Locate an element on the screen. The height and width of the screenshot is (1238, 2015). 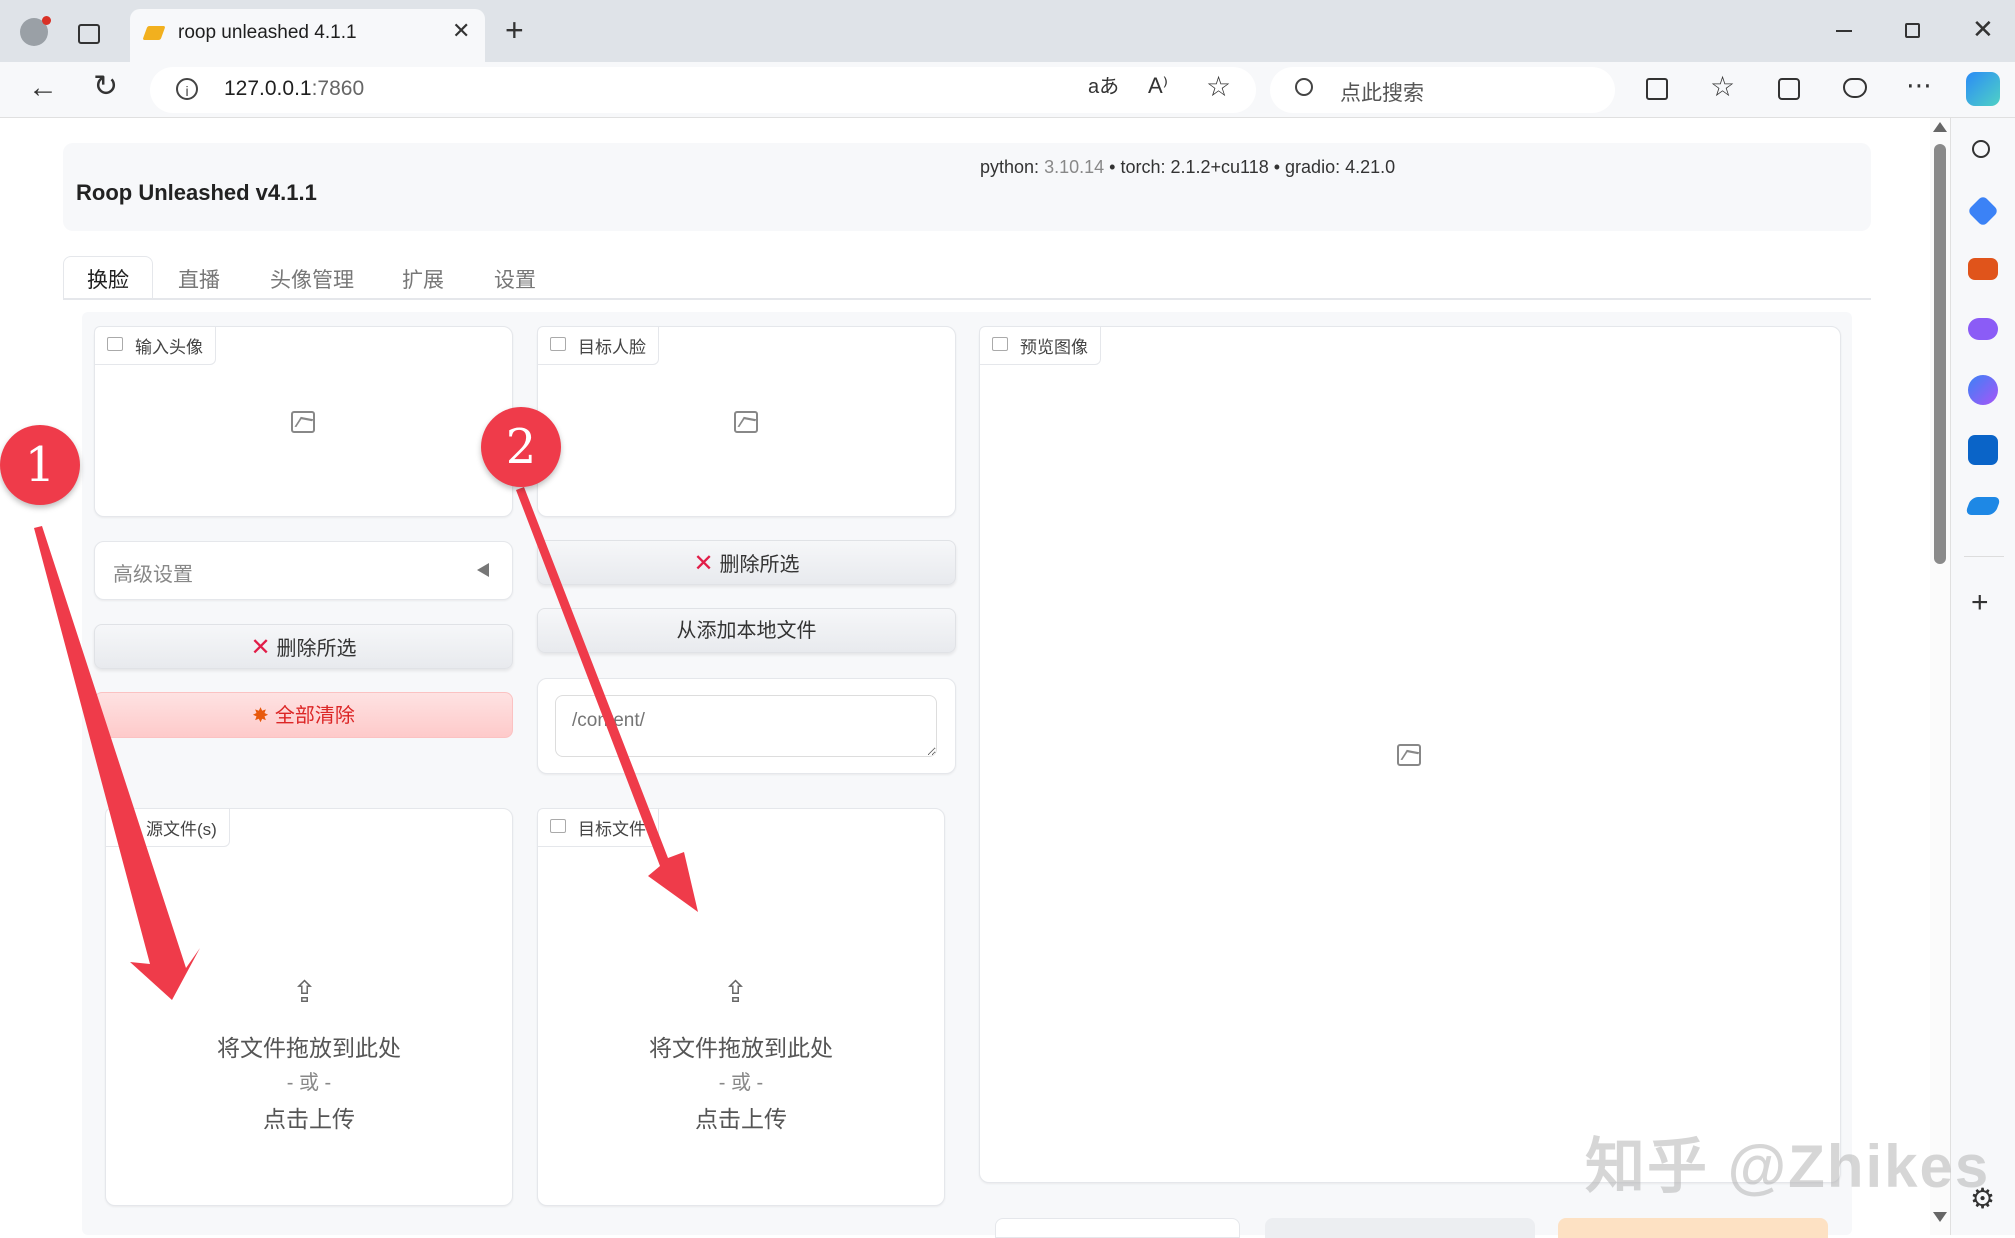
watermark: 知乎 @Zhikes is located at coordinates (1788, 1166).